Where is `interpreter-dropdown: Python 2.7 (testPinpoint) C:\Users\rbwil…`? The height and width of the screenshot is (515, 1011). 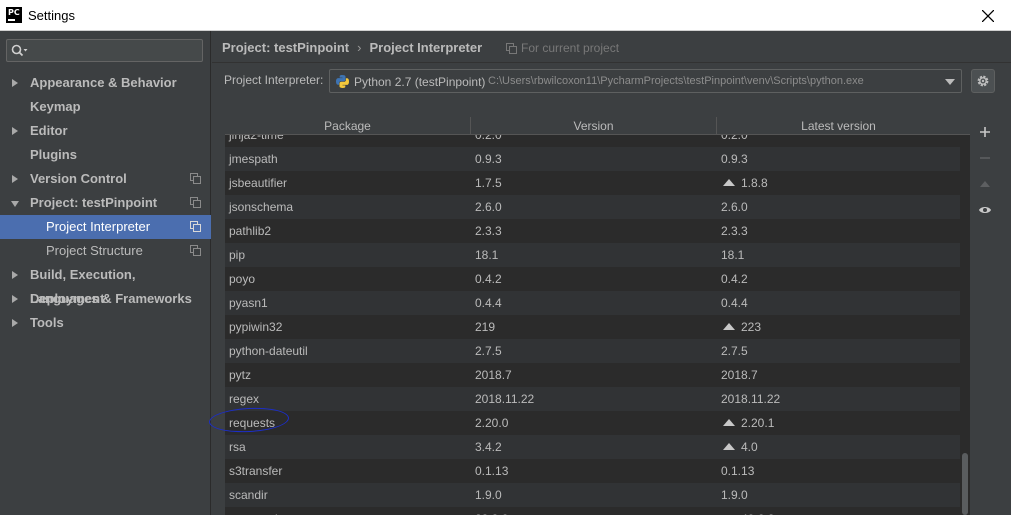 interpreter-dropdown: Python 2.7 (testPinpoint) C:\Users\rbwil… is located at coordinates (645, 81).